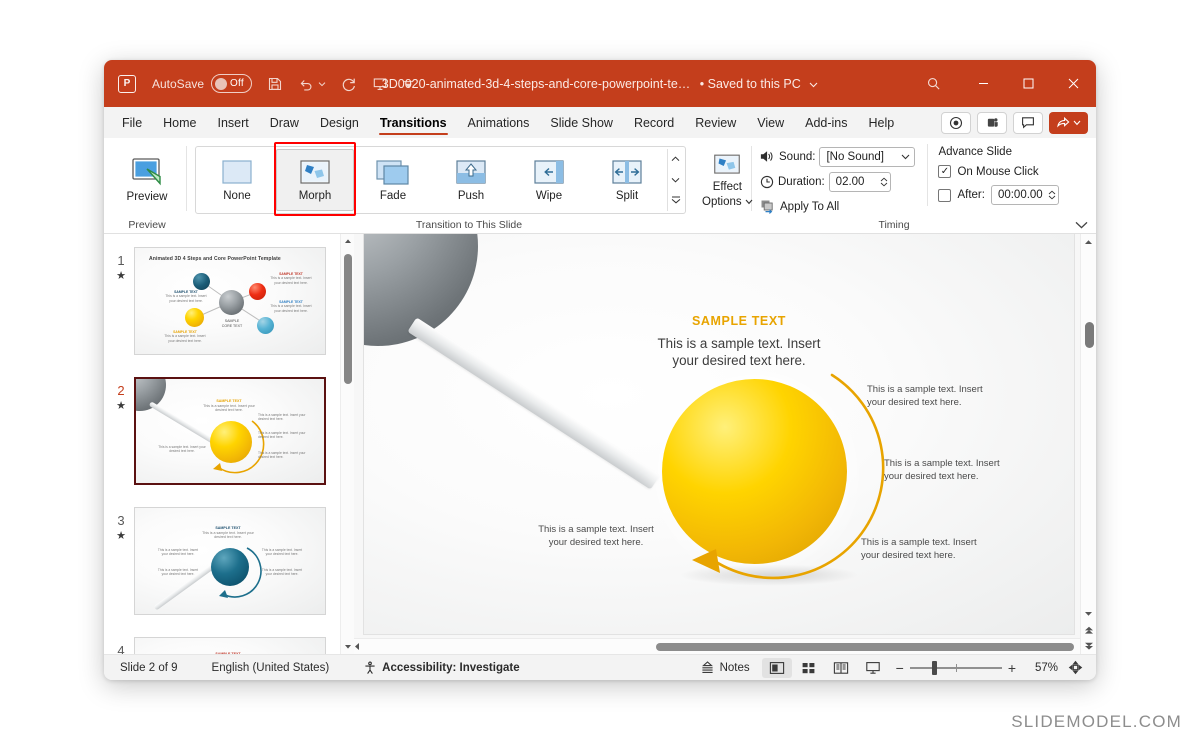  Describe the element at coordinates (179, 122) in the screenshot. I see `tab-home: Home` at that location.